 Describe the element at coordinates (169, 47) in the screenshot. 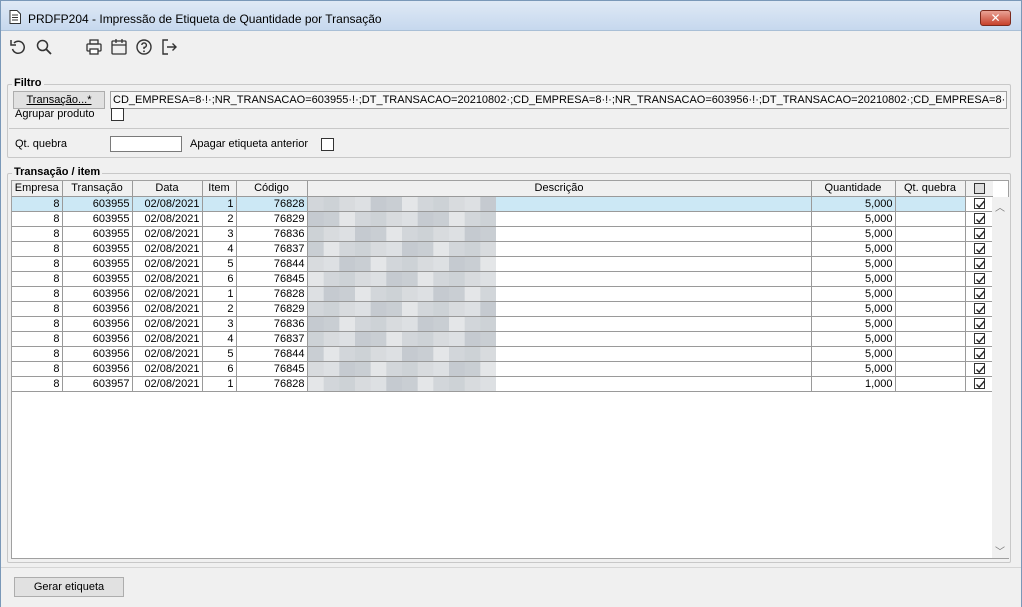

I see `exit-button` at that location.